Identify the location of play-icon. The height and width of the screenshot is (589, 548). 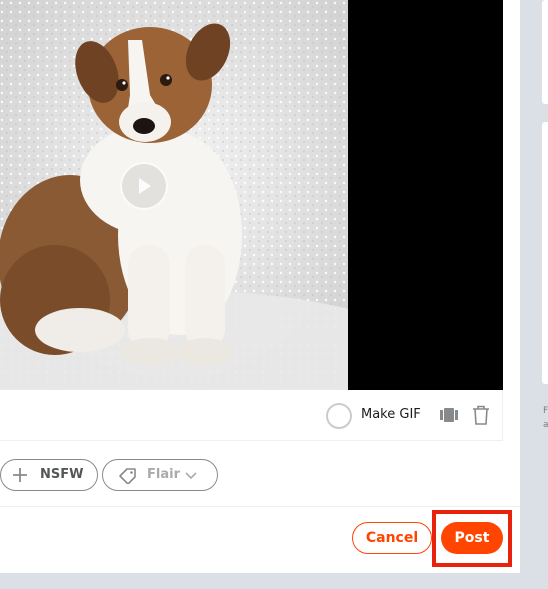
(145, 186).